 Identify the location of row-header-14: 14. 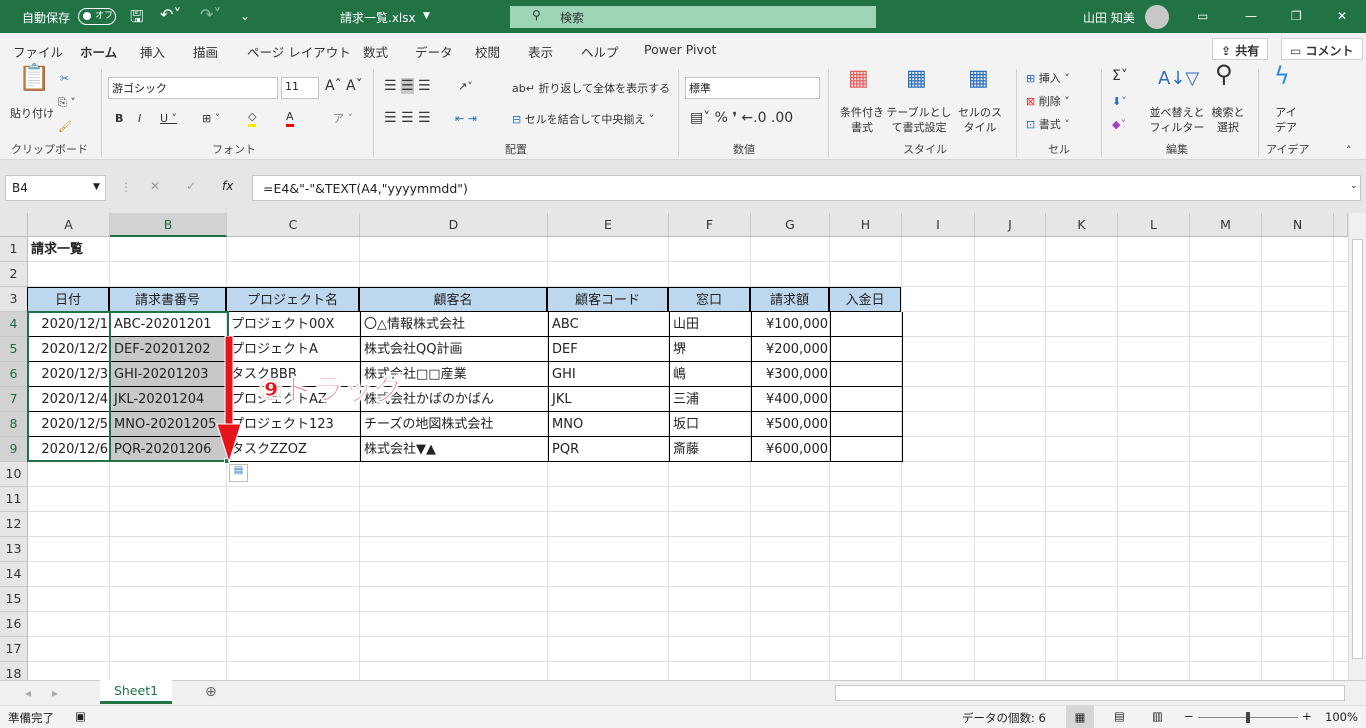
(14, 574).